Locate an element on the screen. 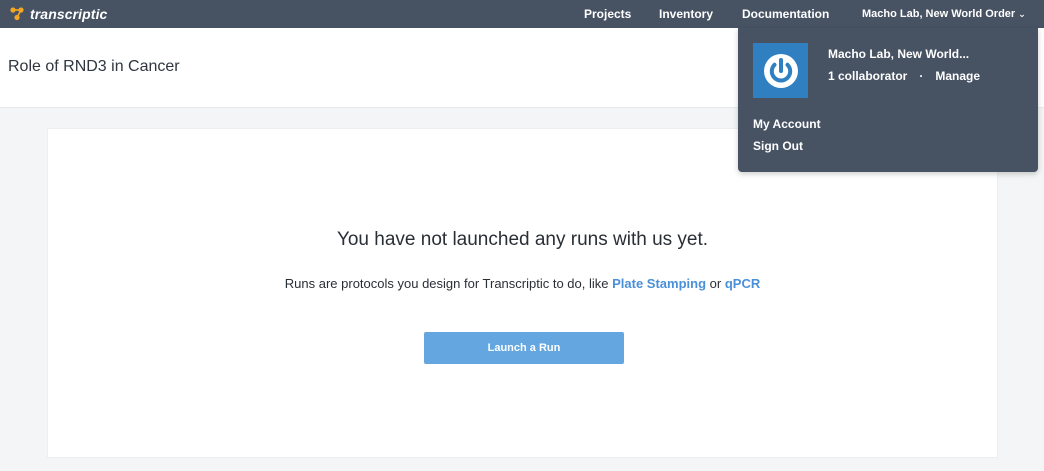 This screenshot has width=1044, height=471. manage-link: Manage is located at coordinates (957, 76).